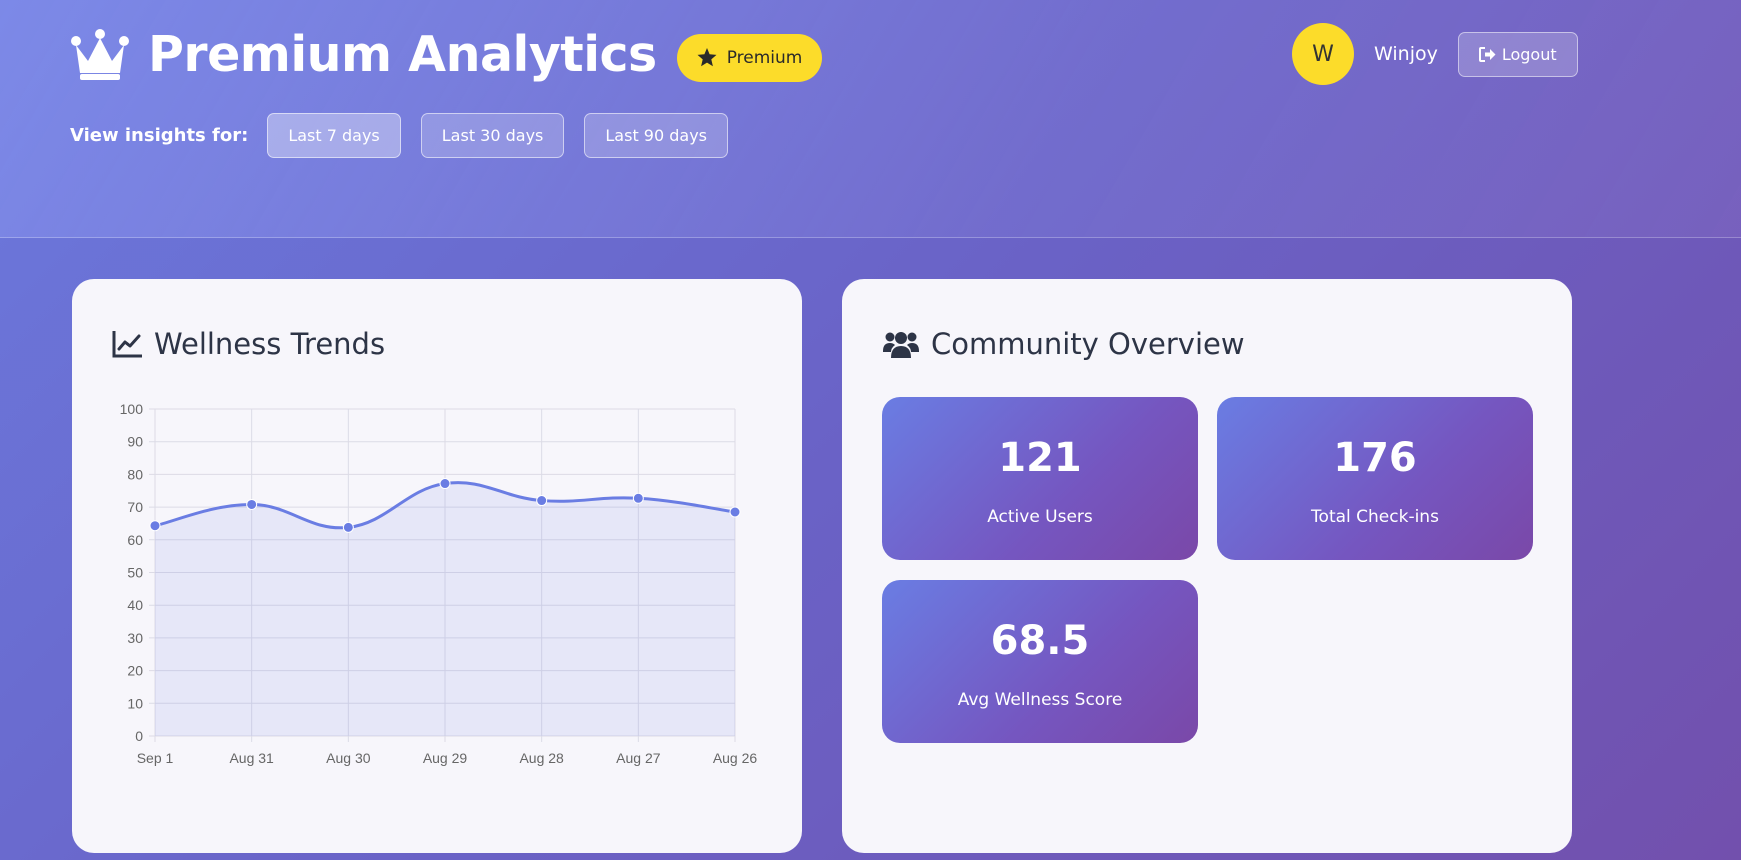 The height and width of the screenshot is (860, 1741). Describe the element at coordinates (159, 135) in the screenshot. I see `range-label: View insights for:` at that location.